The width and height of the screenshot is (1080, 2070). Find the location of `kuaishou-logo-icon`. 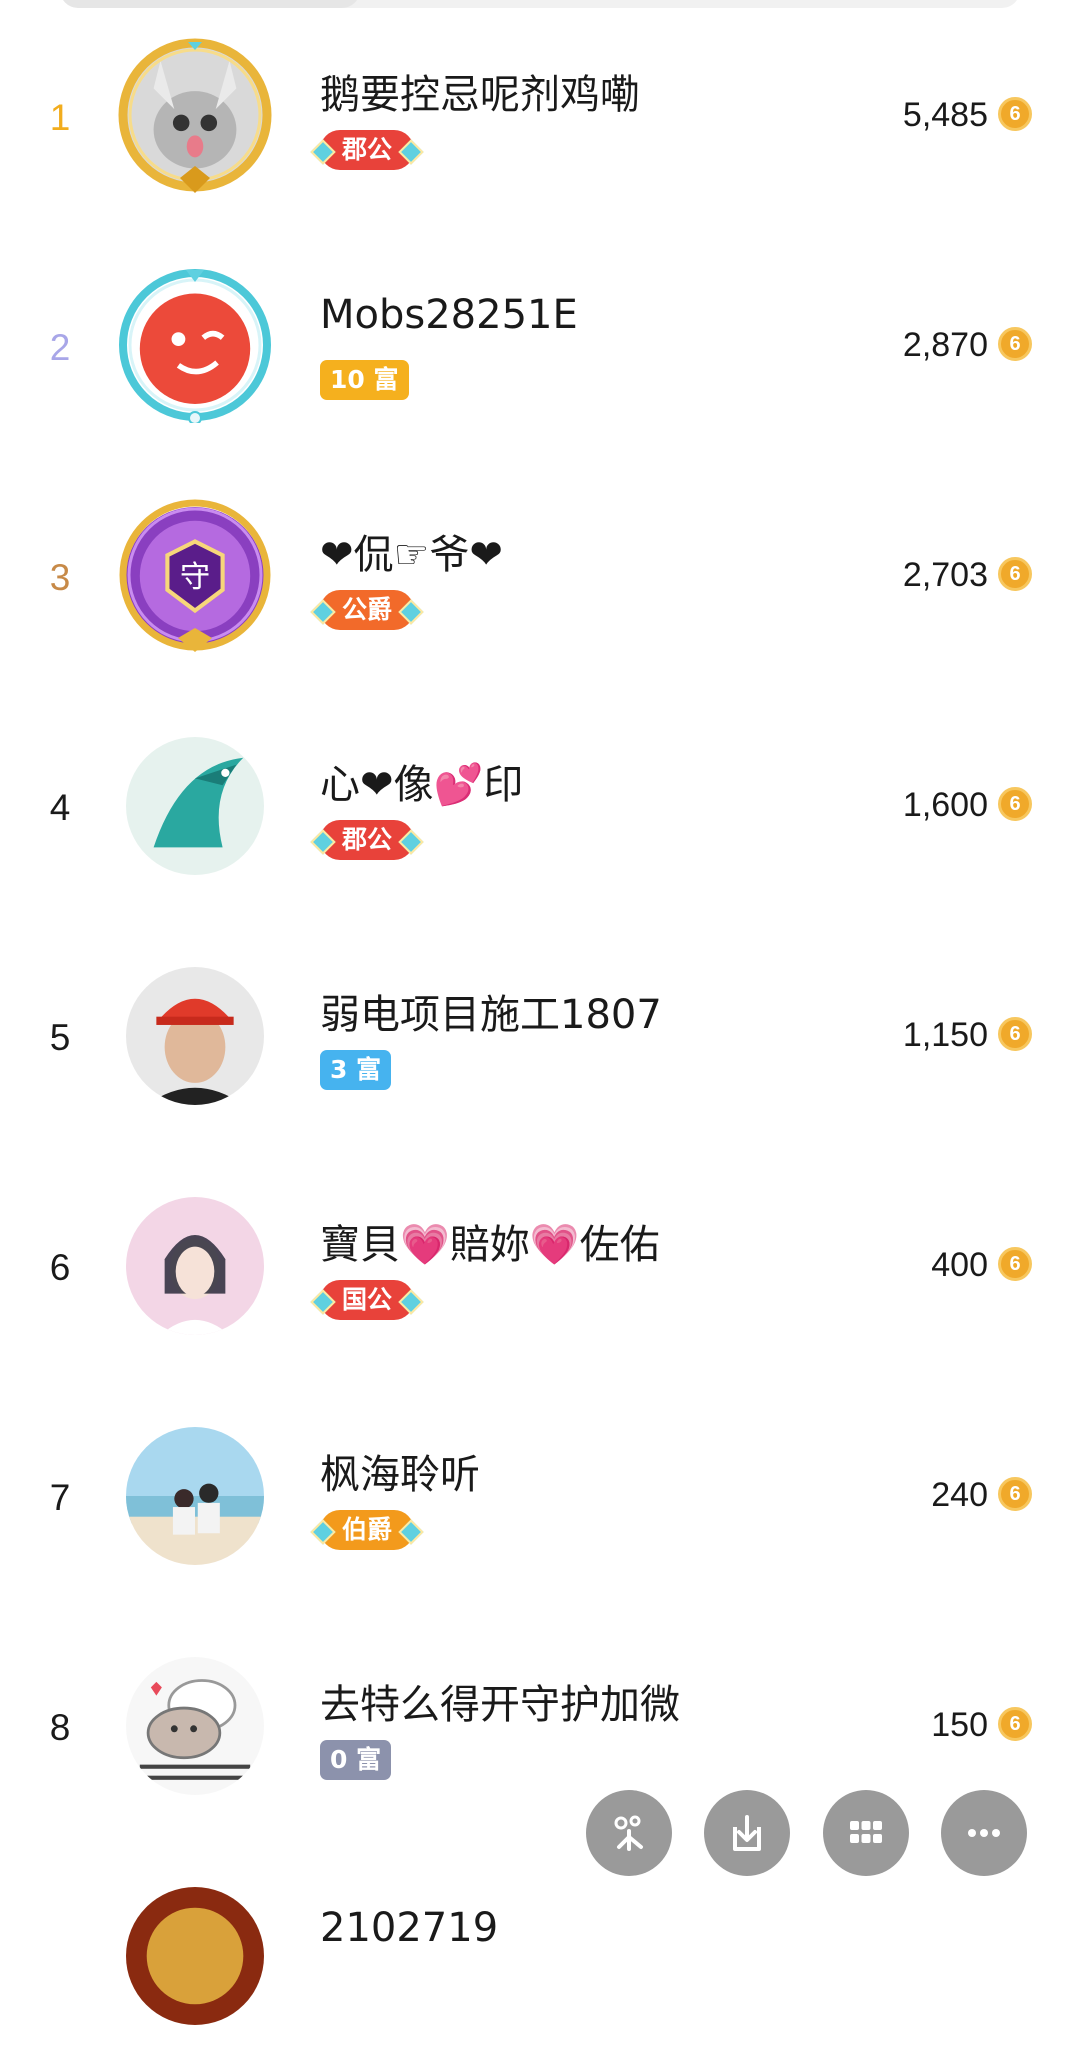

kuaishou-logo-icon is located at coordinates (628, 1833).